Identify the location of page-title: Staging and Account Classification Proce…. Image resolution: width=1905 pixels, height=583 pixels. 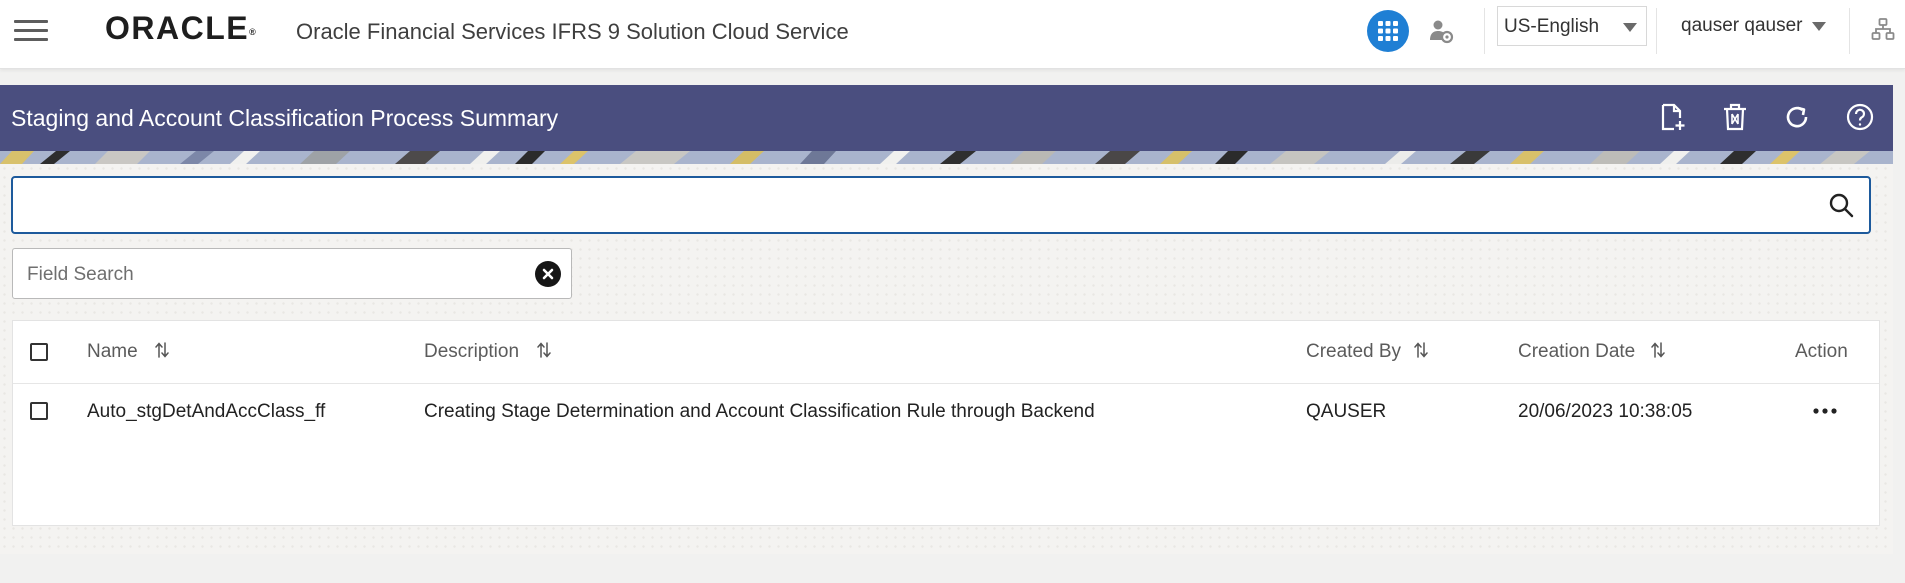
(285, 118).